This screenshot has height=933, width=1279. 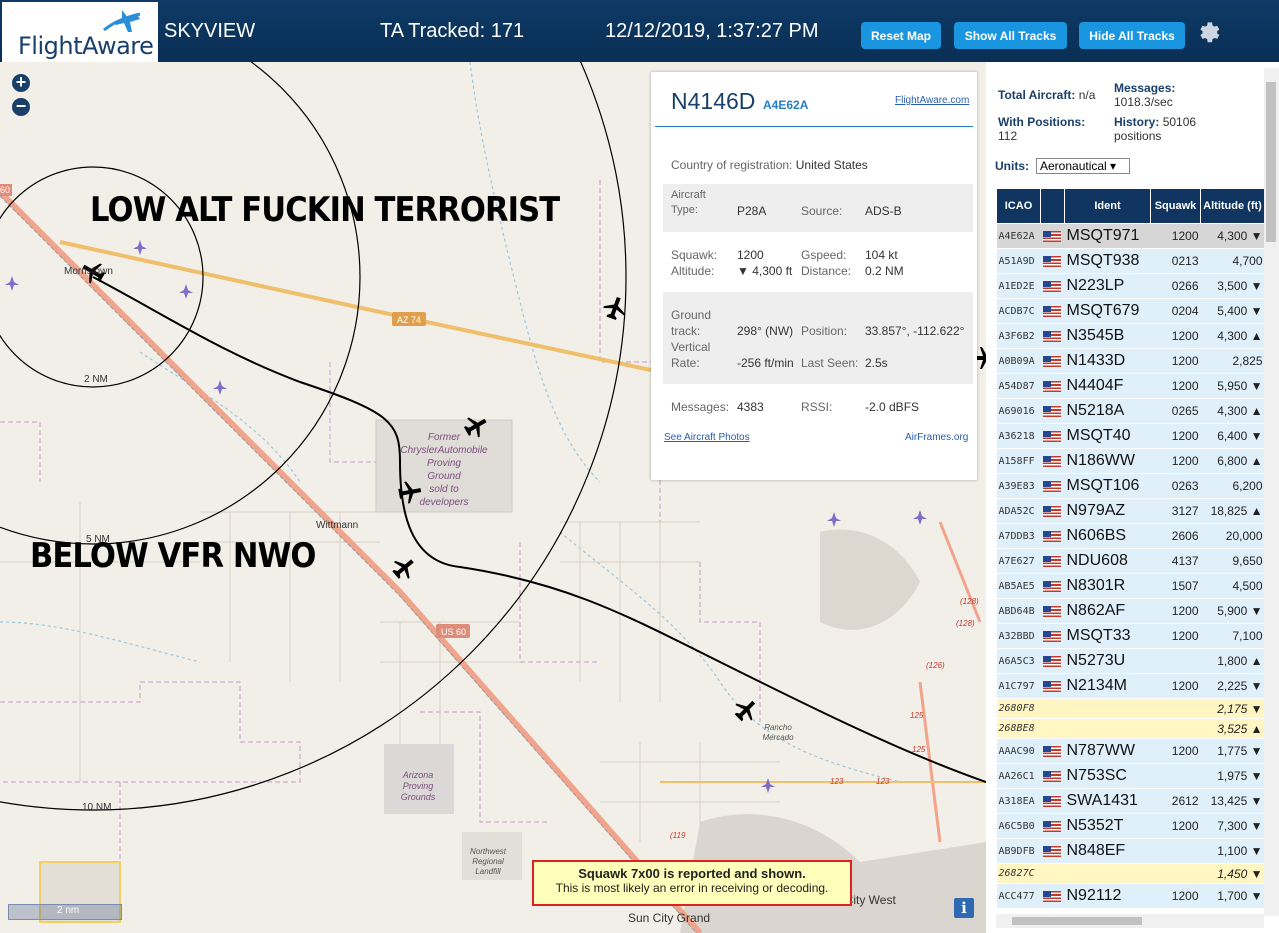 I want to click on horizontal-scrollbar, so click(x=1130, y=921).